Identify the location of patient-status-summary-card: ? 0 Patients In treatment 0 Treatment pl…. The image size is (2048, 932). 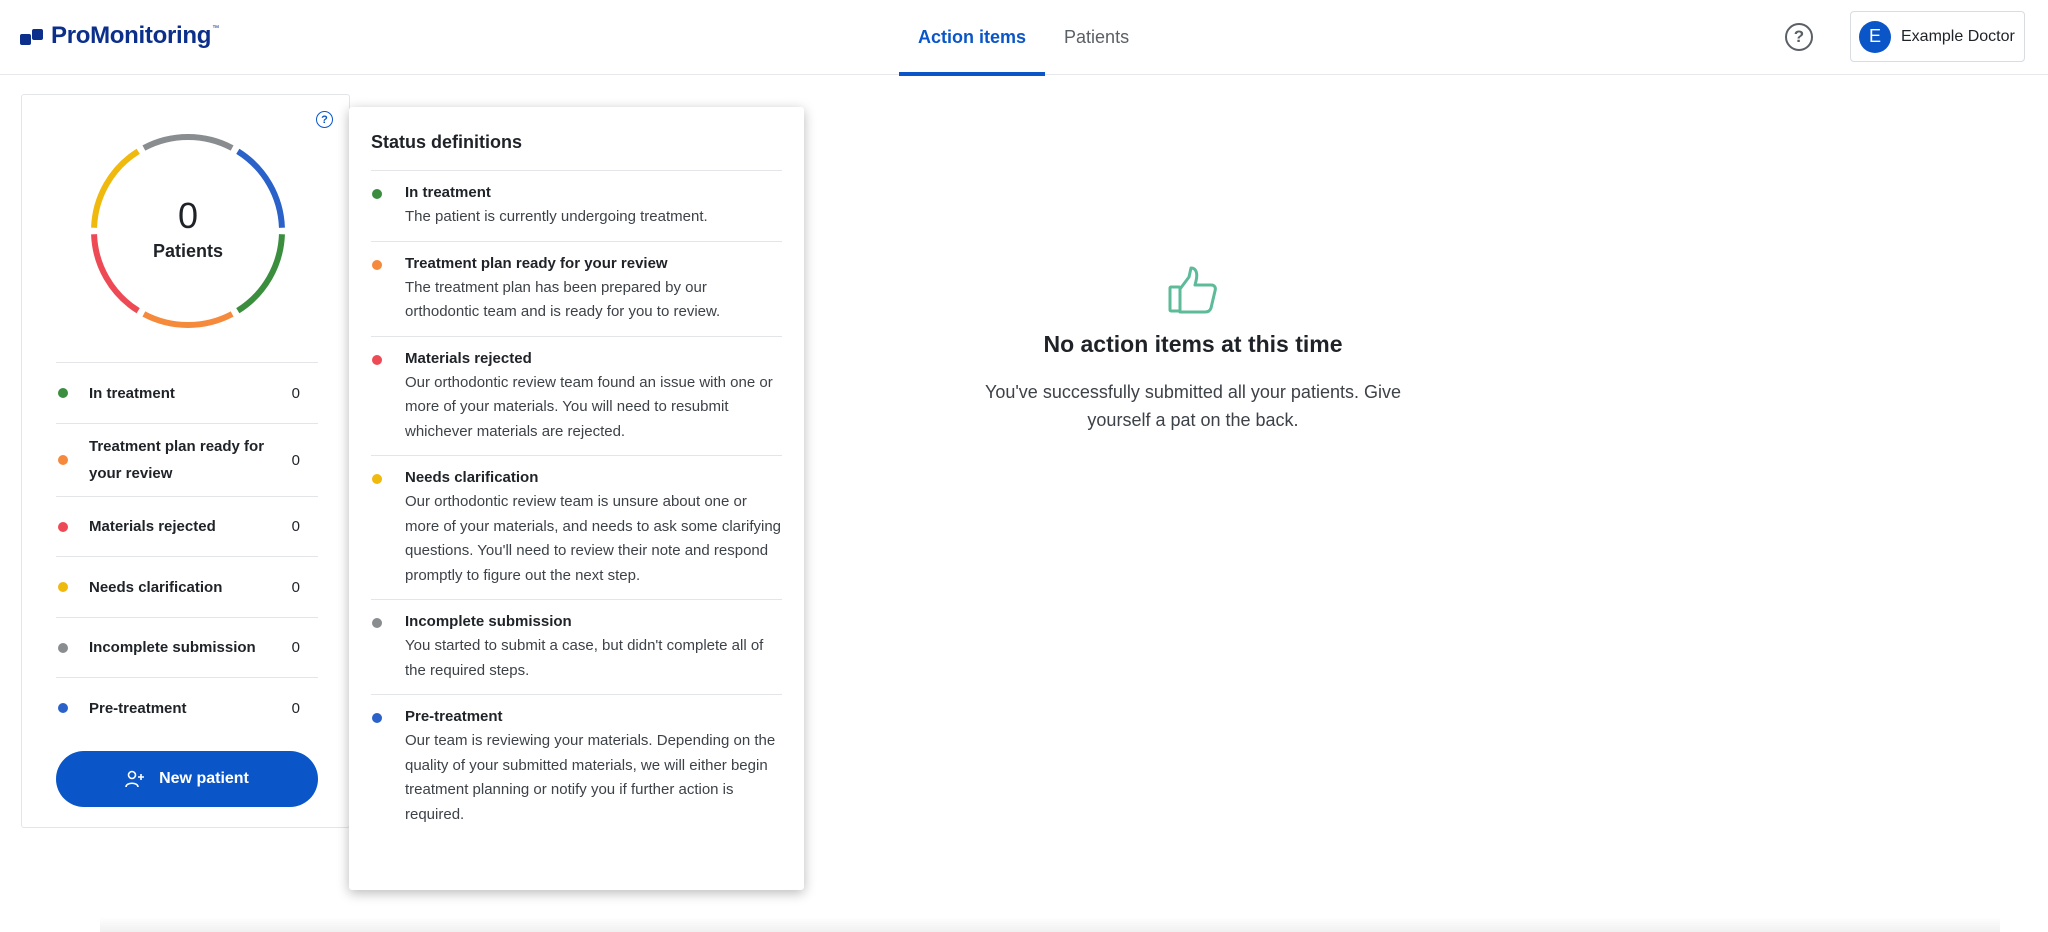
(185, 461).